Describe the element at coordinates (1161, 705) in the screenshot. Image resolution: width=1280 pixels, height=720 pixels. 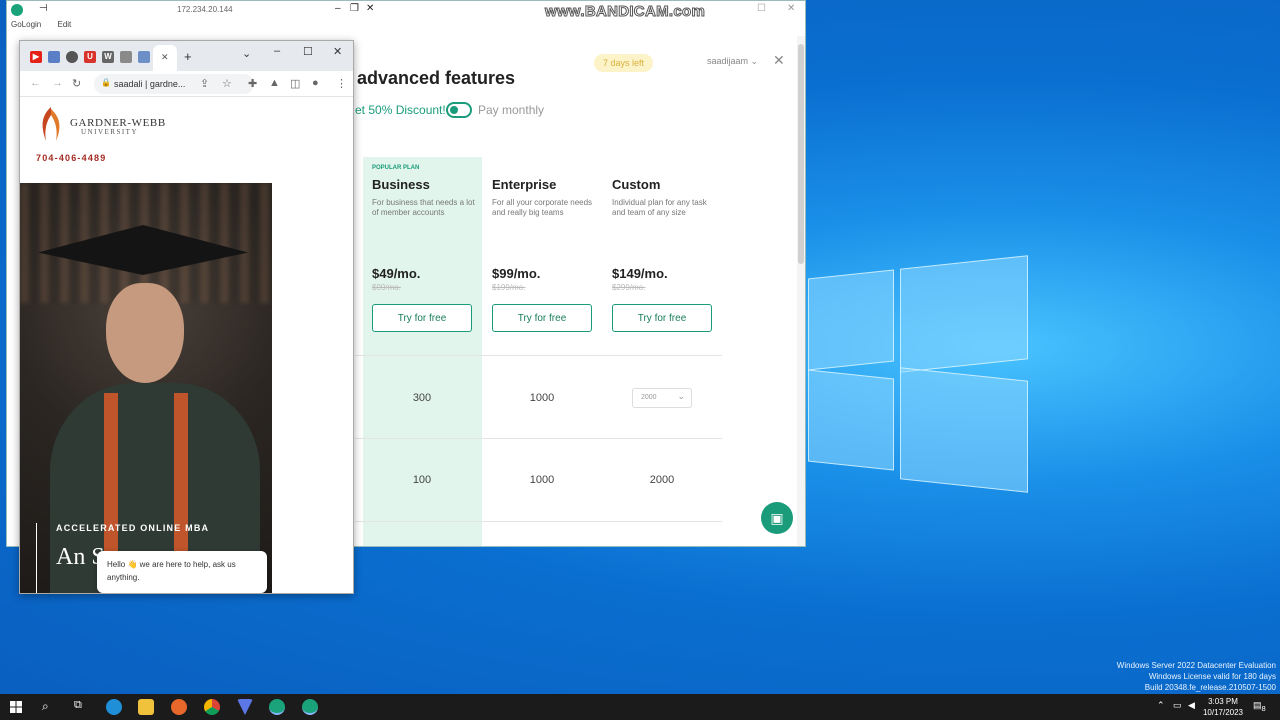
I see `tray-chevron-icon: ⌃` at that location.